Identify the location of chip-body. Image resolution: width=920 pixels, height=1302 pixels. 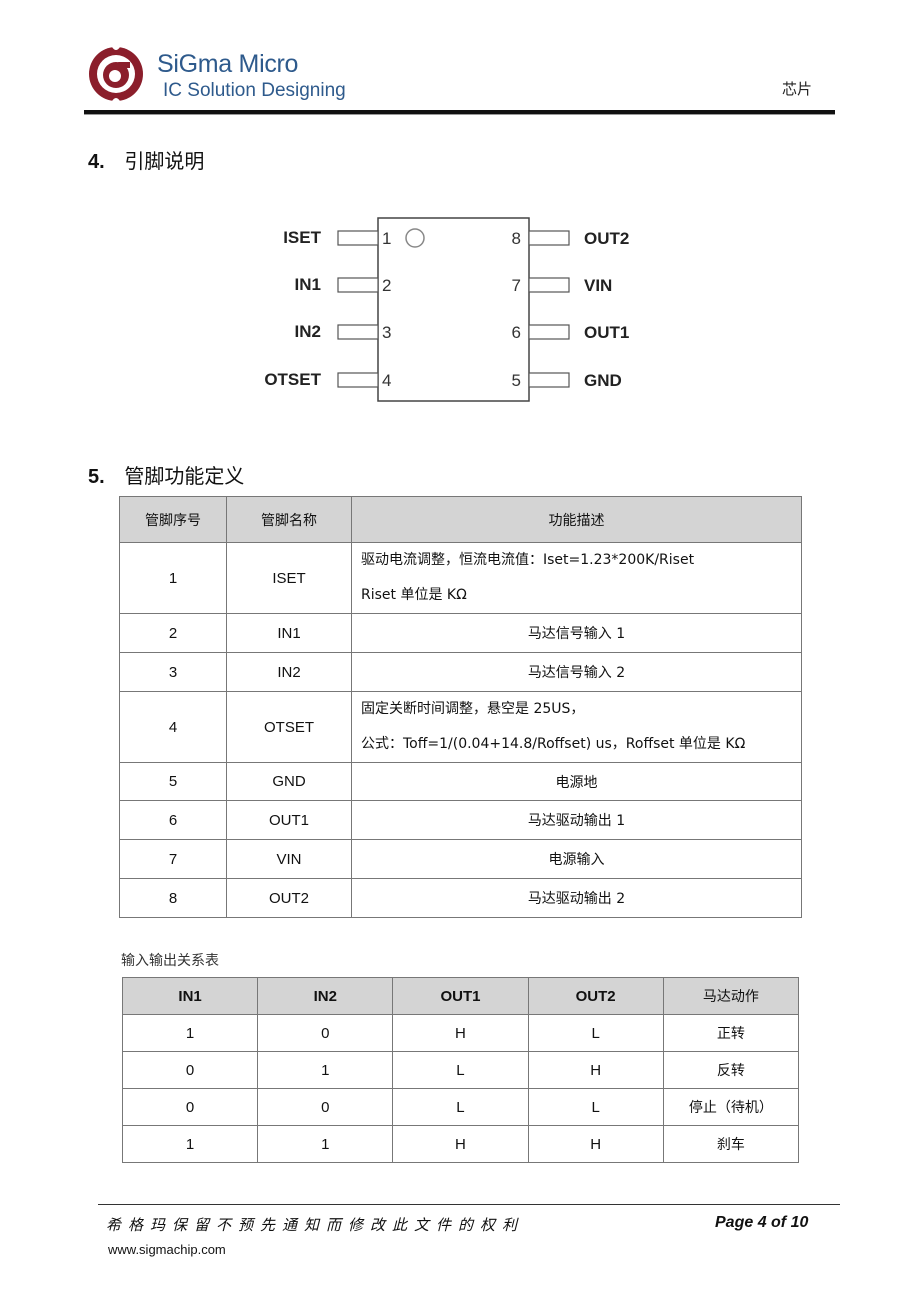
(453, 309).